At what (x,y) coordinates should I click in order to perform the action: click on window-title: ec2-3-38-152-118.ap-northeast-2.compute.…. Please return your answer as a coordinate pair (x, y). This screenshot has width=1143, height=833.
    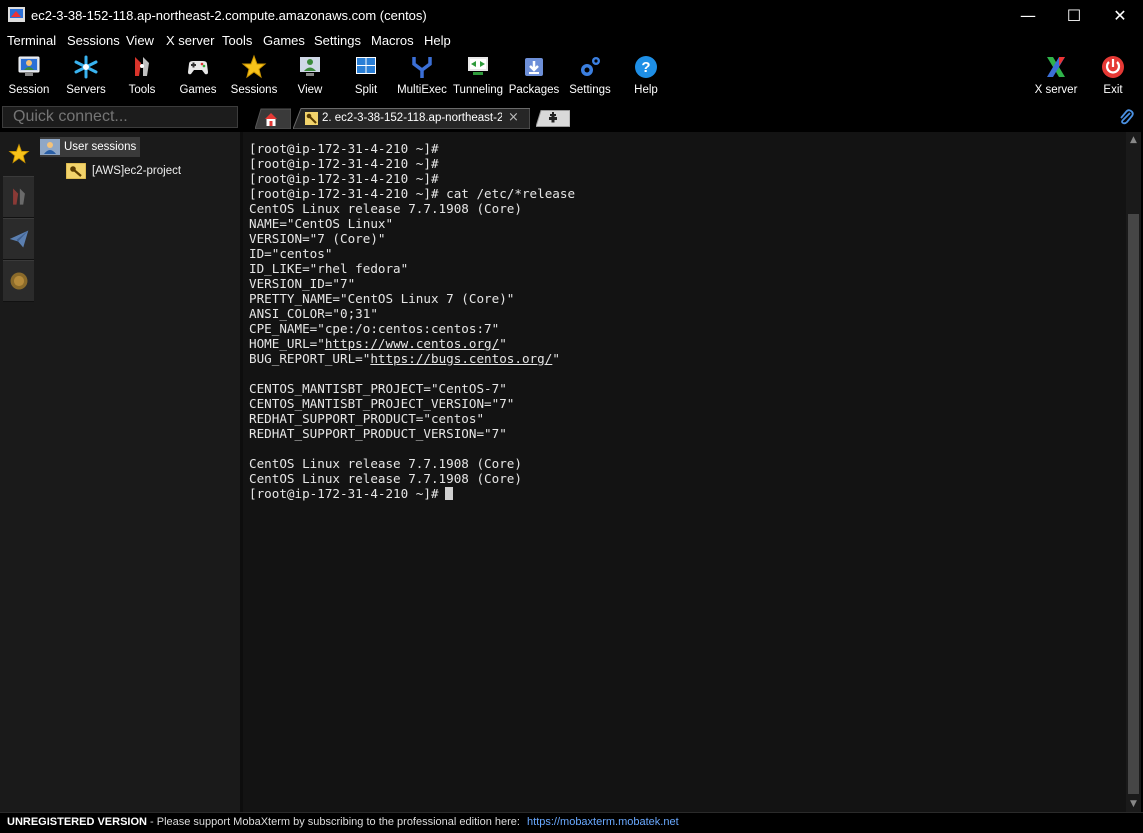
    Looking at the image, I should click on (229, 15).